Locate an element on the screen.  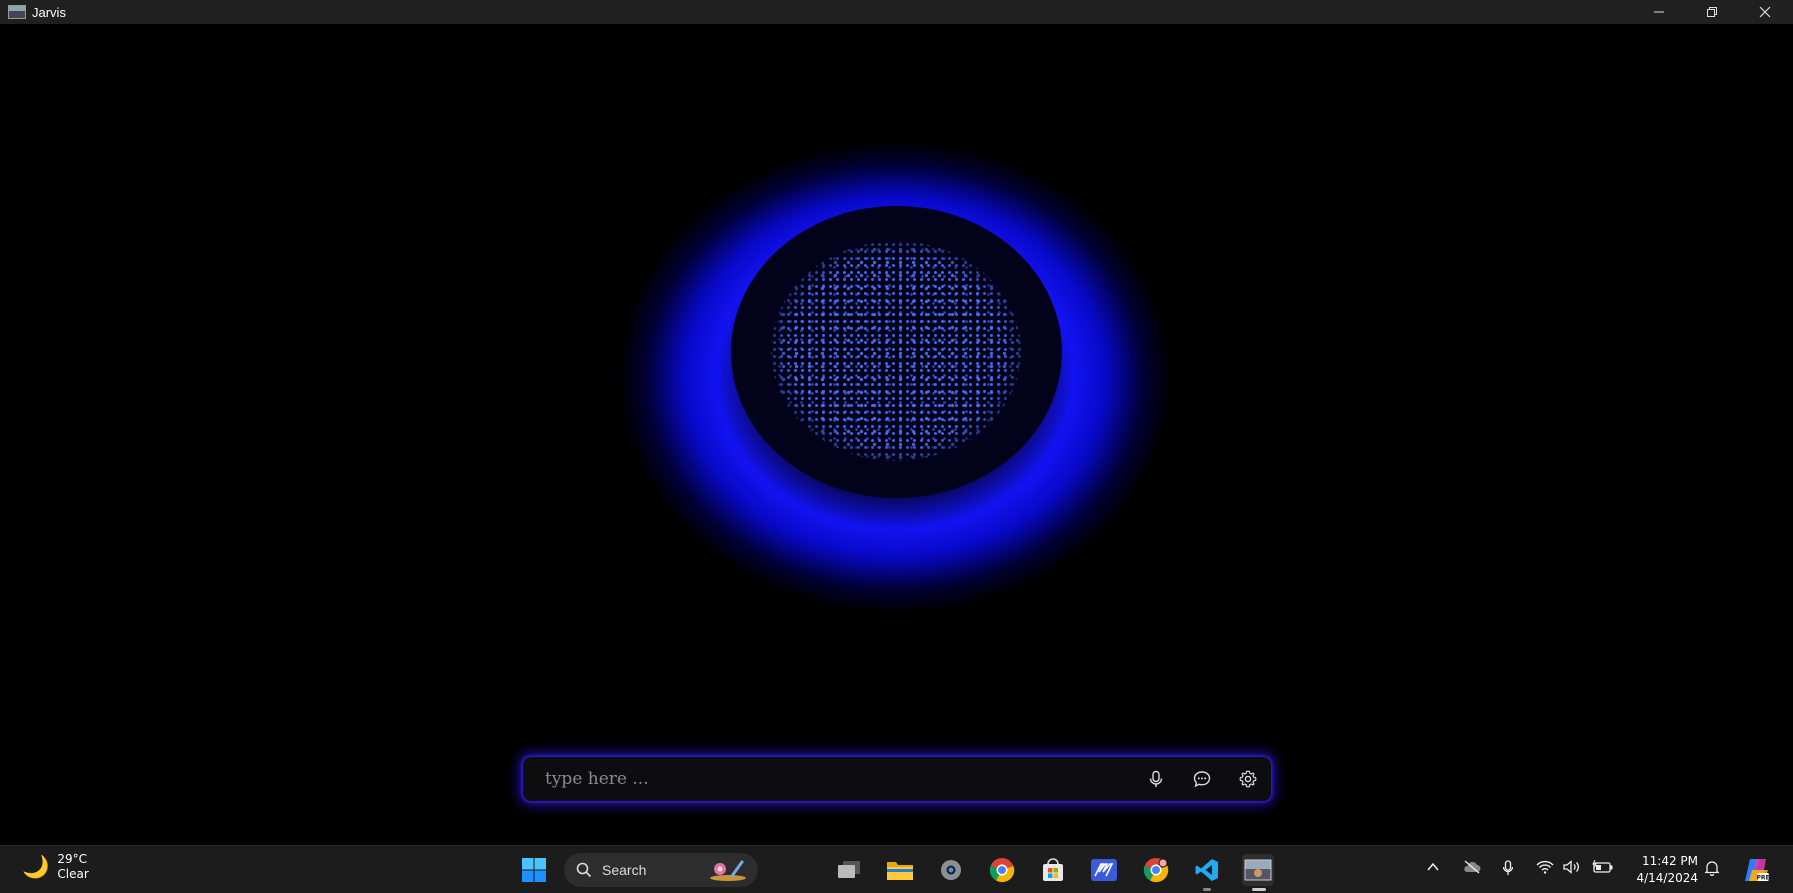
vscode-button is located at coordinates (1207, 872).